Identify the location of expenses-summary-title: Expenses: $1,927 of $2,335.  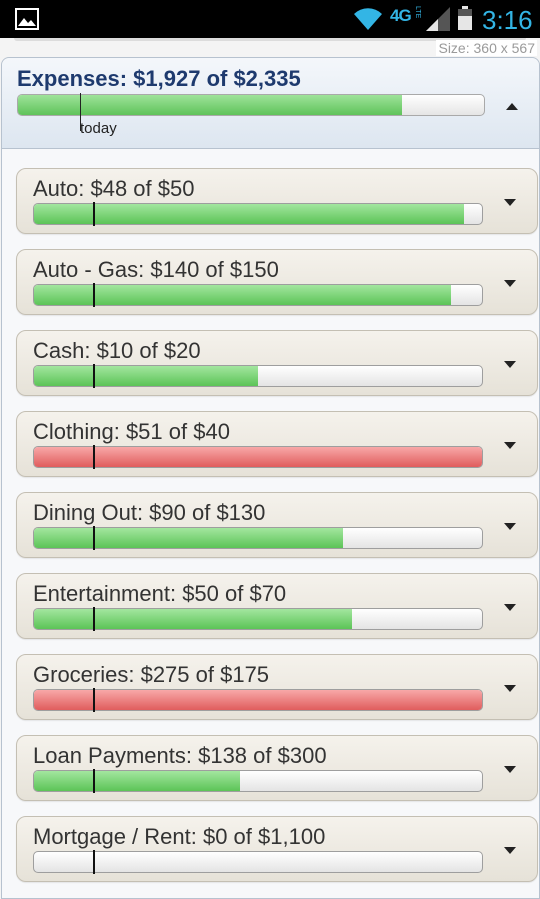
(159, 78).